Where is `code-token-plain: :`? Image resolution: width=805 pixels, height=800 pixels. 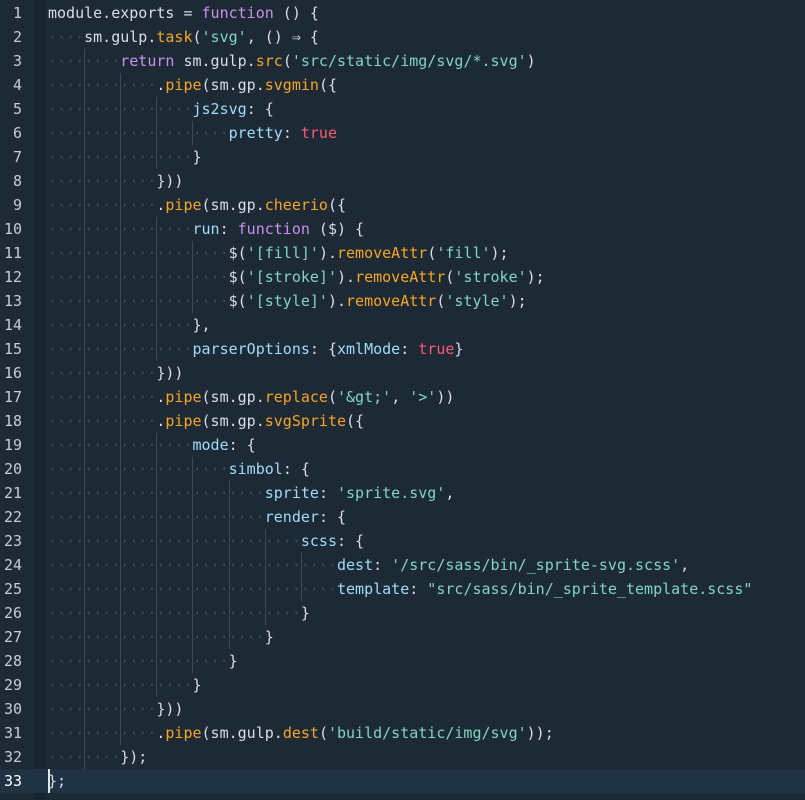 code-token-plain: : is located at coordinates (228, 229).